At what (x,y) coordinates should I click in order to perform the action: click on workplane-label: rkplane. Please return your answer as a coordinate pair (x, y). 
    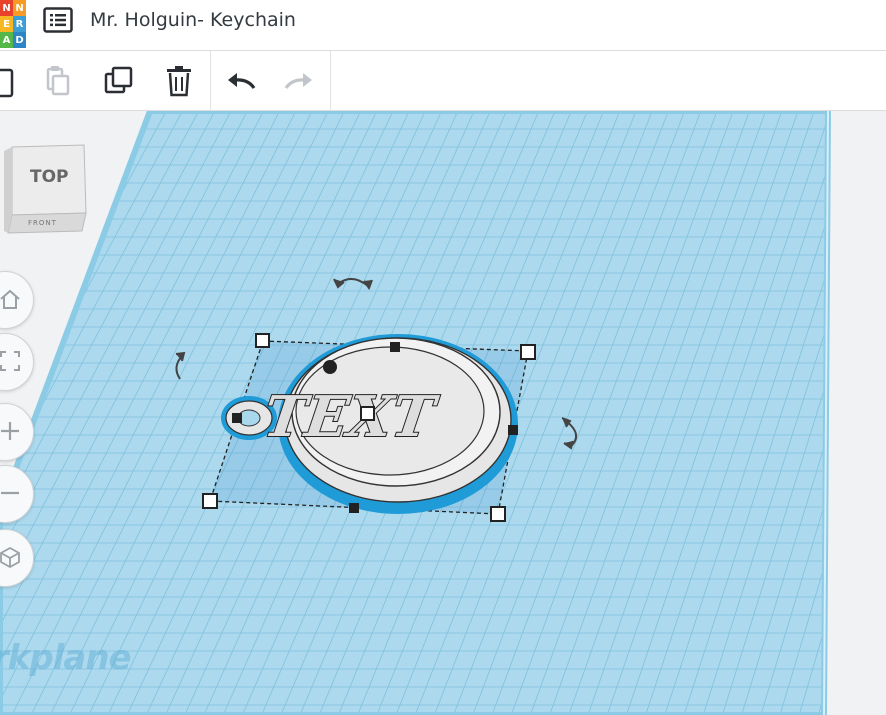
    Looking at the image, I should click on (66, 658).